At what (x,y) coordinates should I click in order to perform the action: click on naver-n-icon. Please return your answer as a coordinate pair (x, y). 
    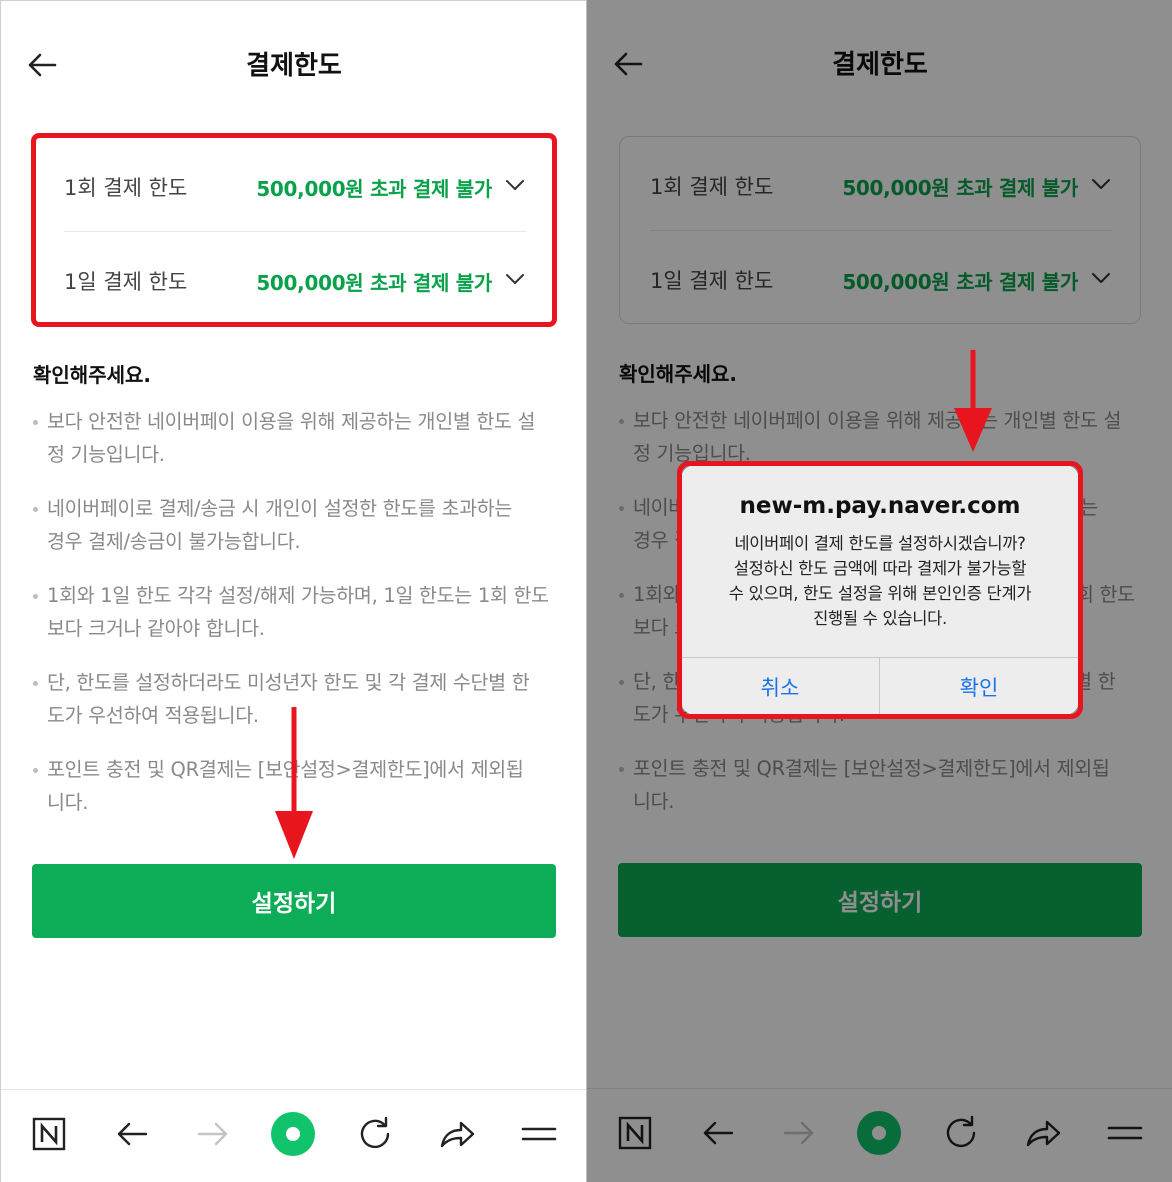
    Looking at the image, I should click on (49, 1134).